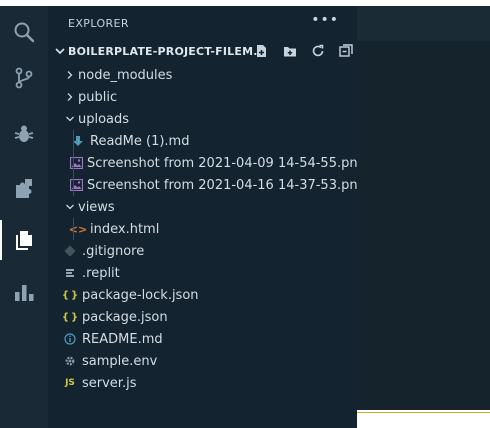 Image resolution: width=490 pixels, height=428 pixels. Describe the element at coordinates (125, 75) in the screenshot. I see `tree-item-label: node_modules` at that location.